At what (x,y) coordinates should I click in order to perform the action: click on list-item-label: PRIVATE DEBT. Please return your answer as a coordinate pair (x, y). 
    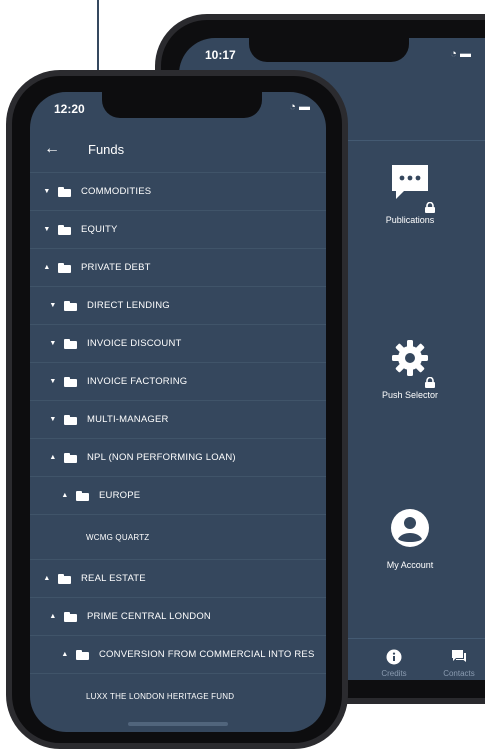
    Looking at the image, I should click on (116, 267).